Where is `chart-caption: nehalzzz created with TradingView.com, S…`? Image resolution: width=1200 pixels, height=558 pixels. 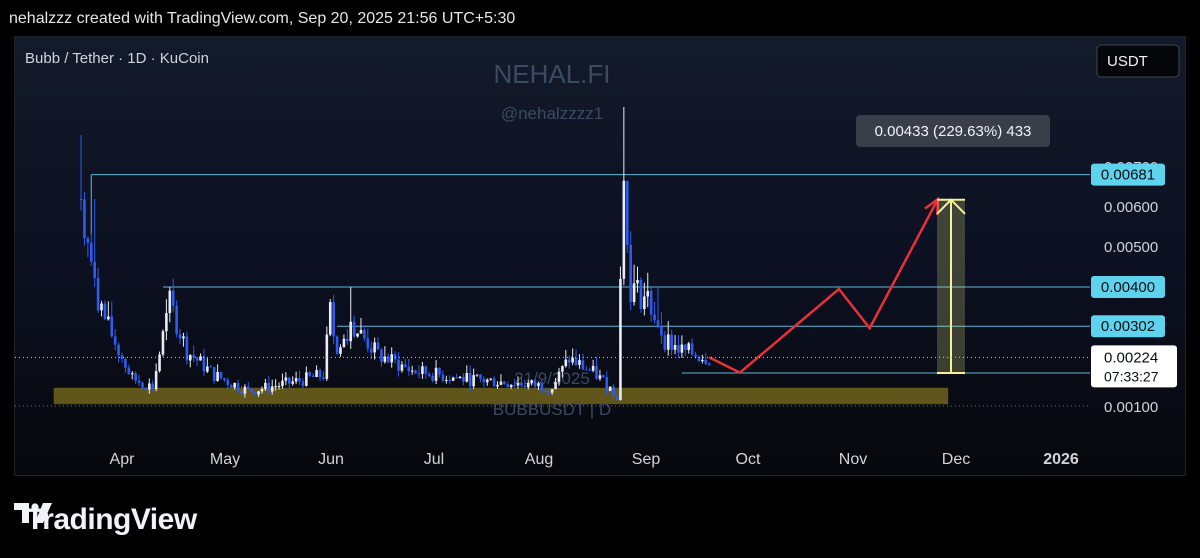
chart-caption: nehalzzz created with TradingView.com, S… is located at coordinates (262, 18).